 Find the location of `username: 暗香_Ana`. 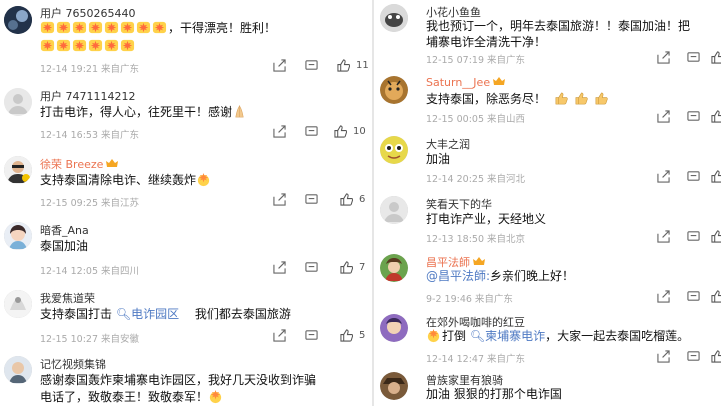

username: 暗香_Ana is located at coordinates (64, 230).